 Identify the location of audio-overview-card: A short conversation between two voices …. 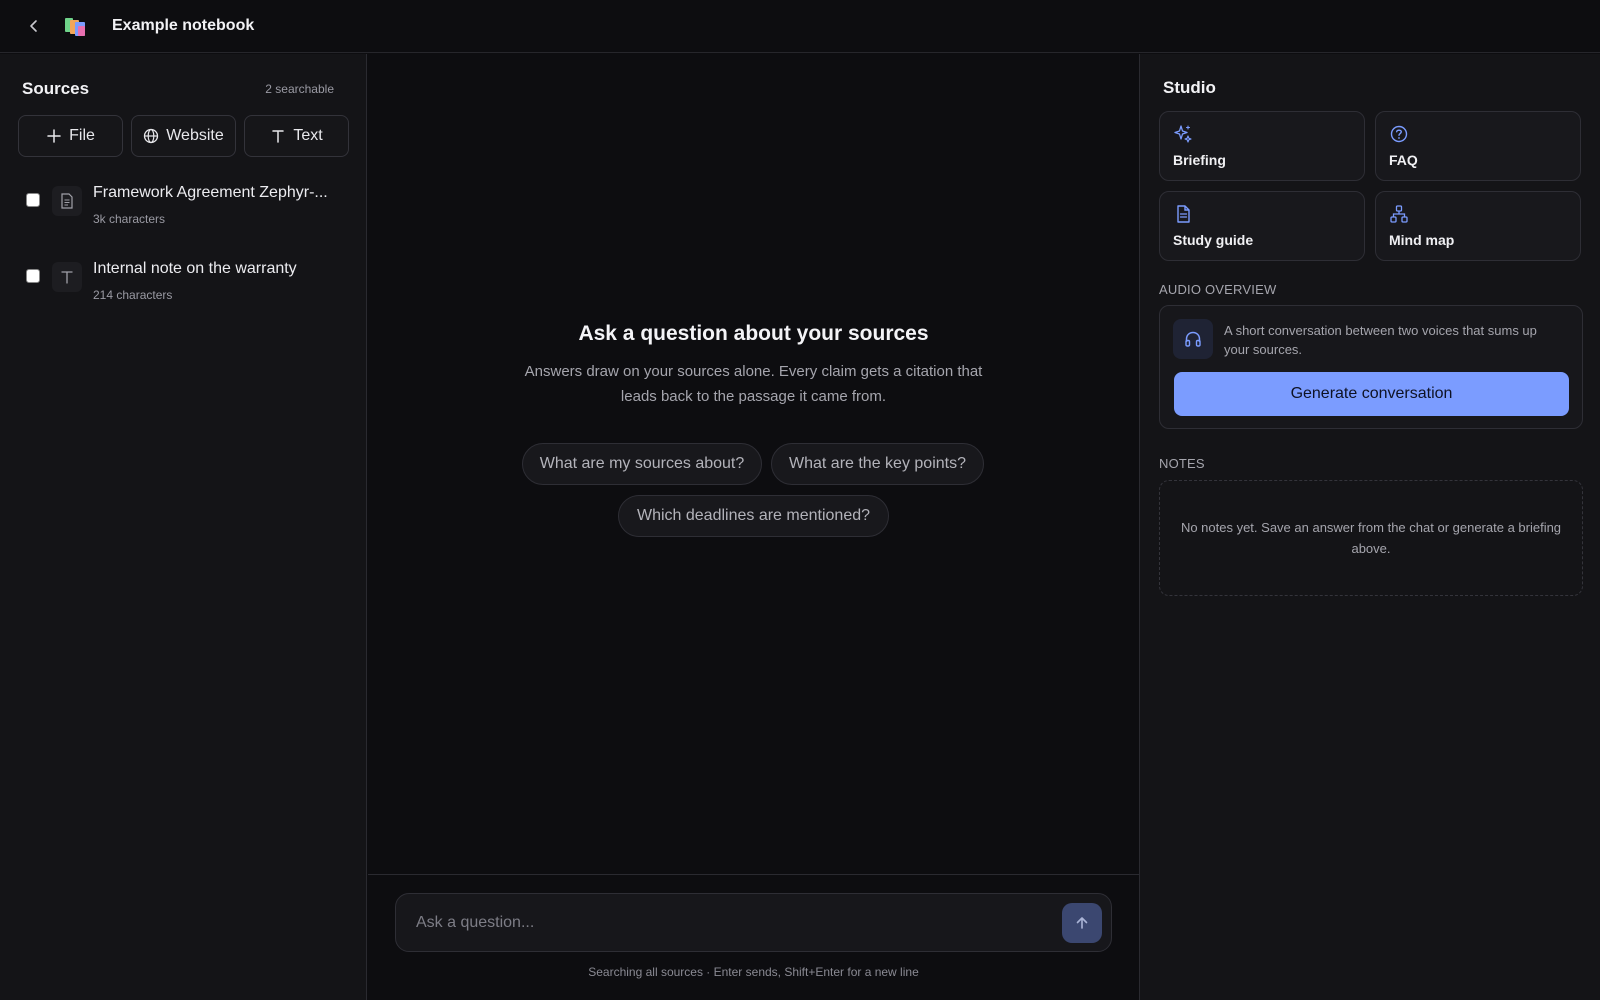
(1371, 367).